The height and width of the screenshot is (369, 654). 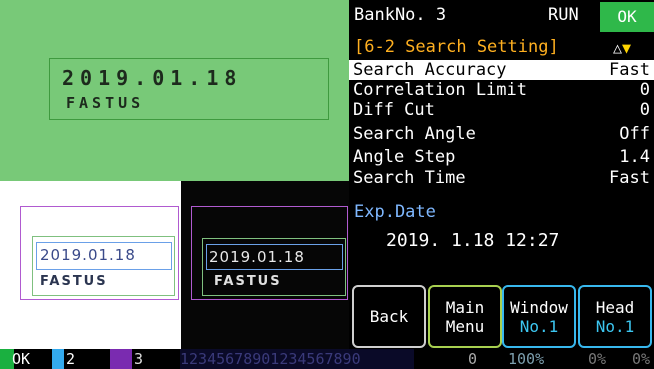 I want to click on setting-row-angle-step: Angle Step 1.4, so click(x=501, y=157).